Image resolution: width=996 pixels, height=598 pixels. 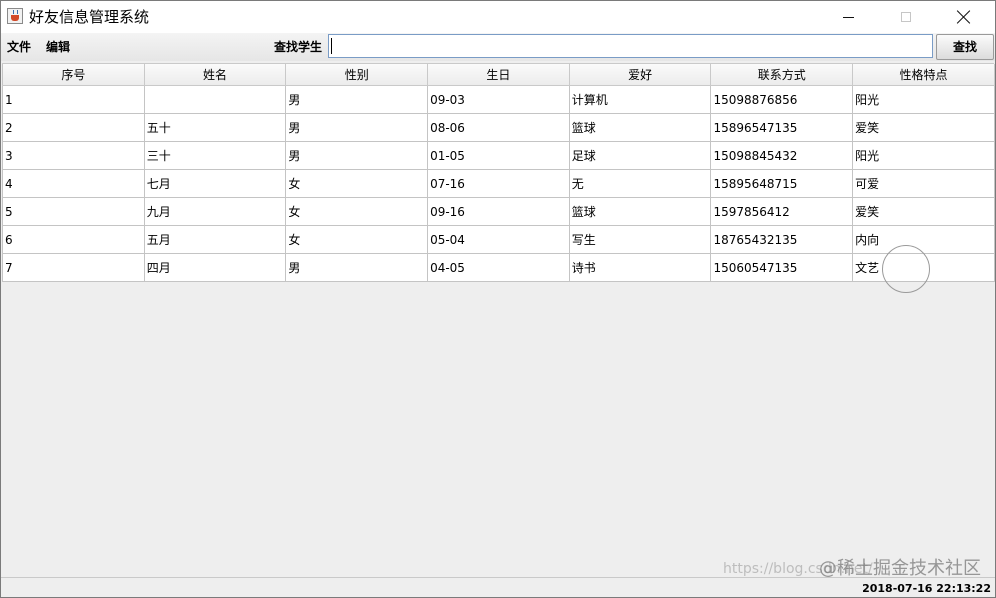 What do you see at coordinates (630, 46) in the screenshot?
I see `search-input` at bounding box center [630, 46].